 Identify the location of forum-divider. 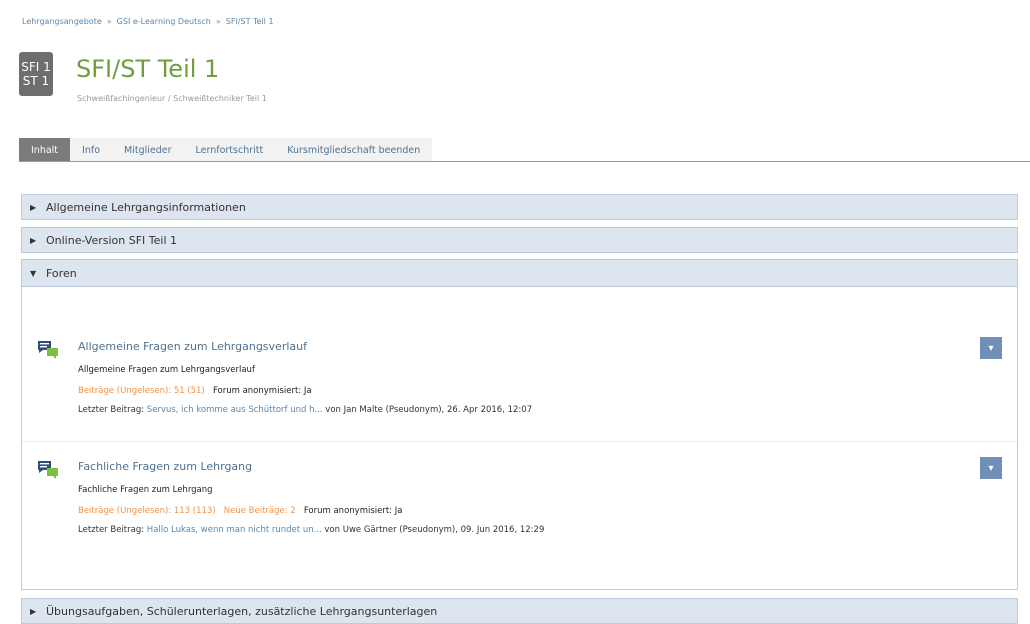
(519, 441).